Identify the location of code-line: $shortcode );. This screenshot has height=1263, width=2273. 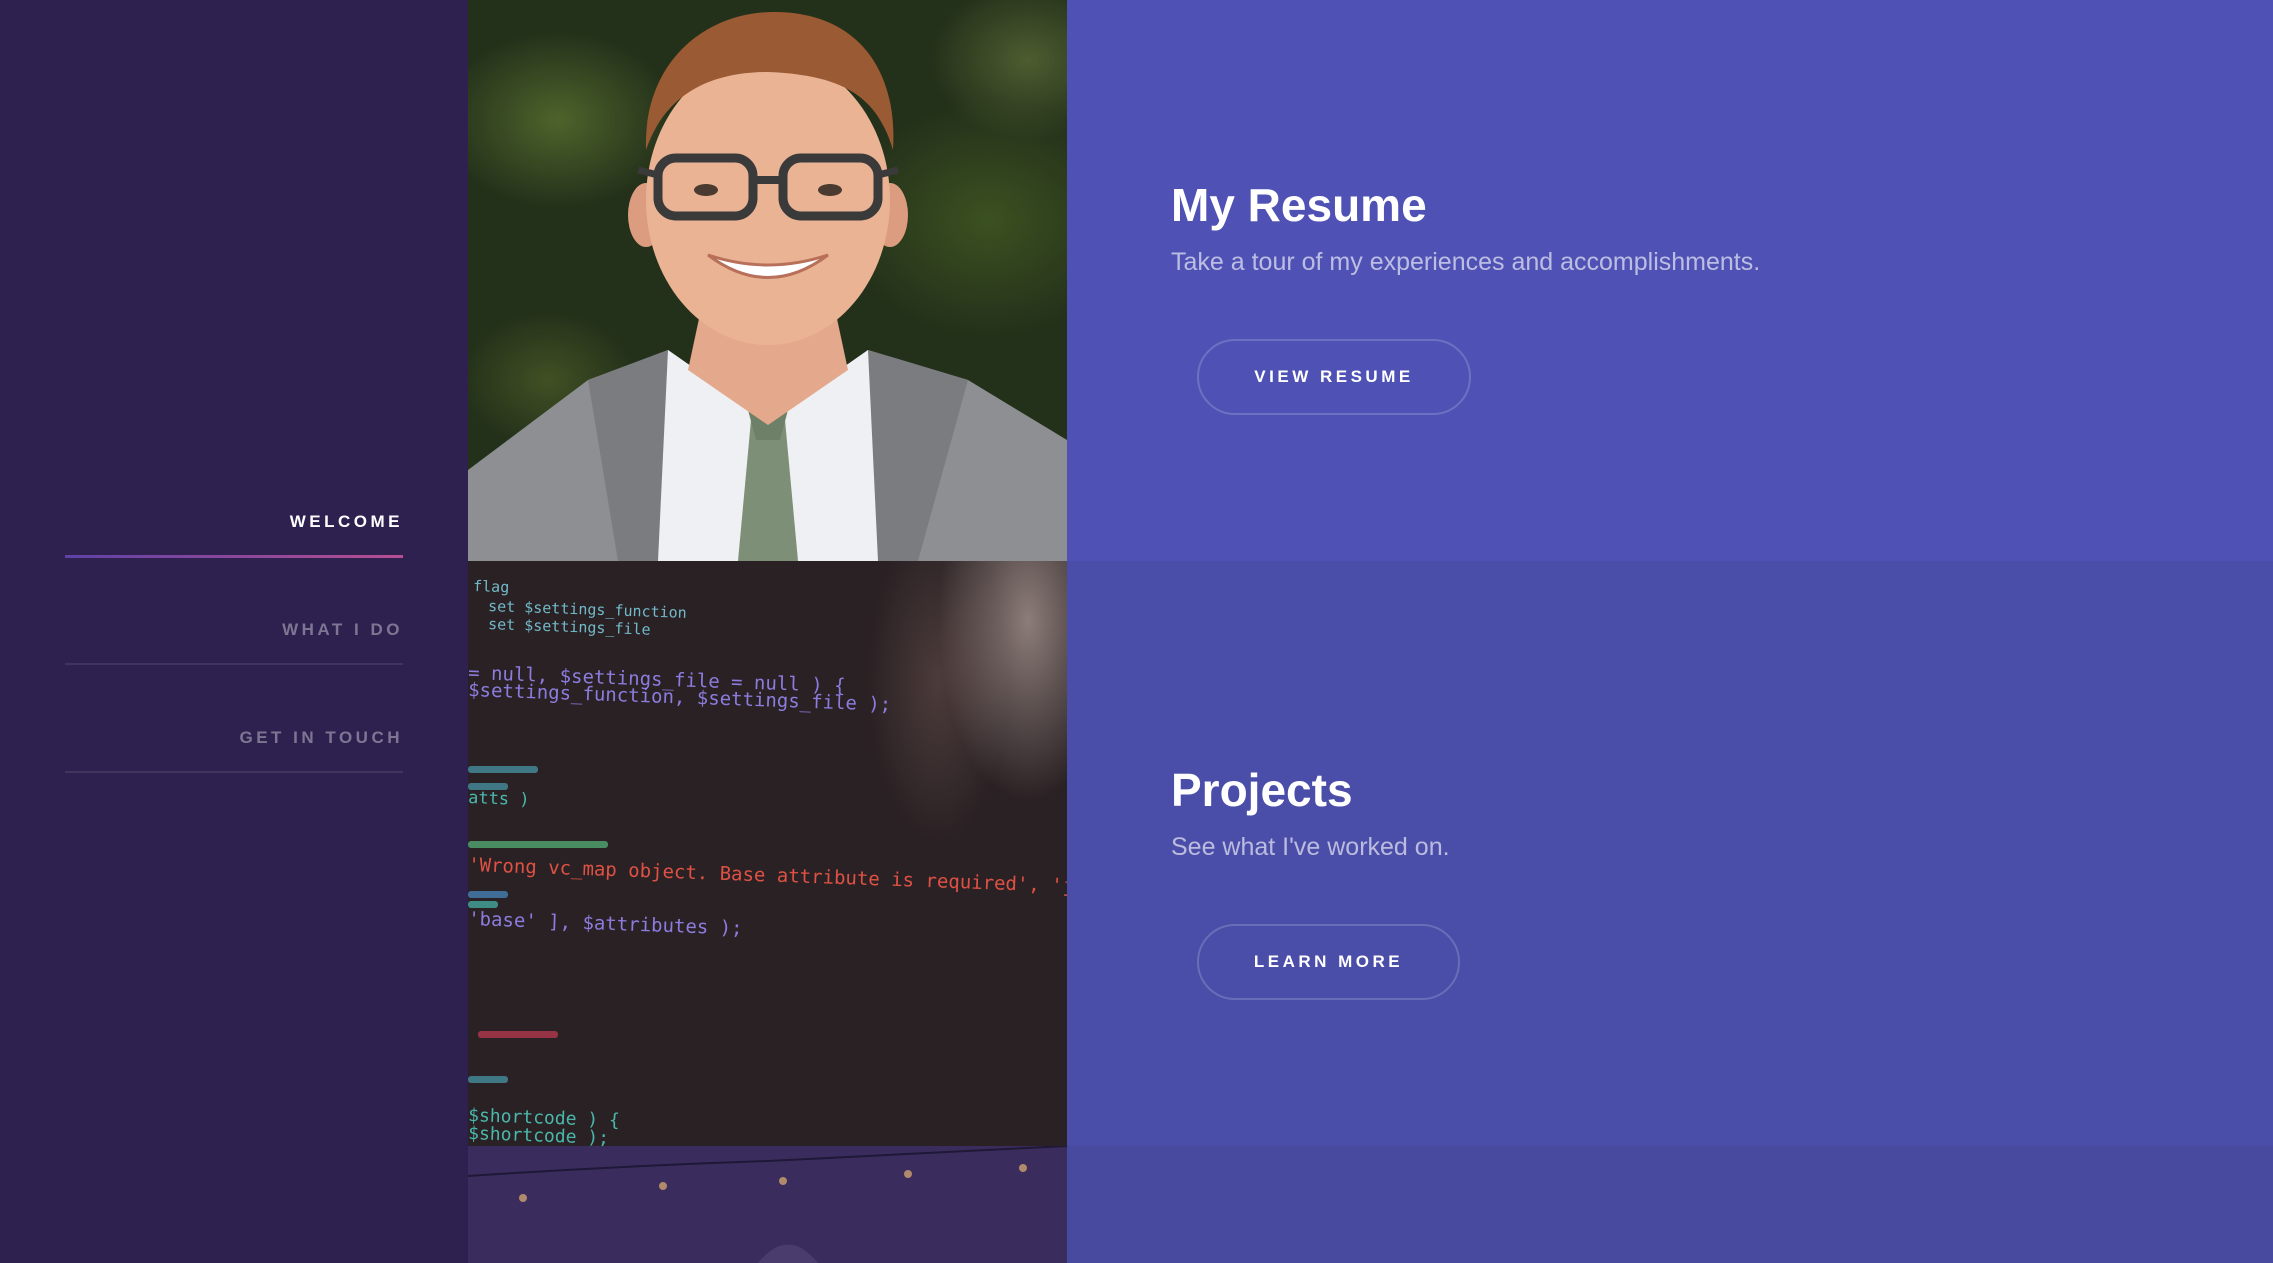
(538, 1134).